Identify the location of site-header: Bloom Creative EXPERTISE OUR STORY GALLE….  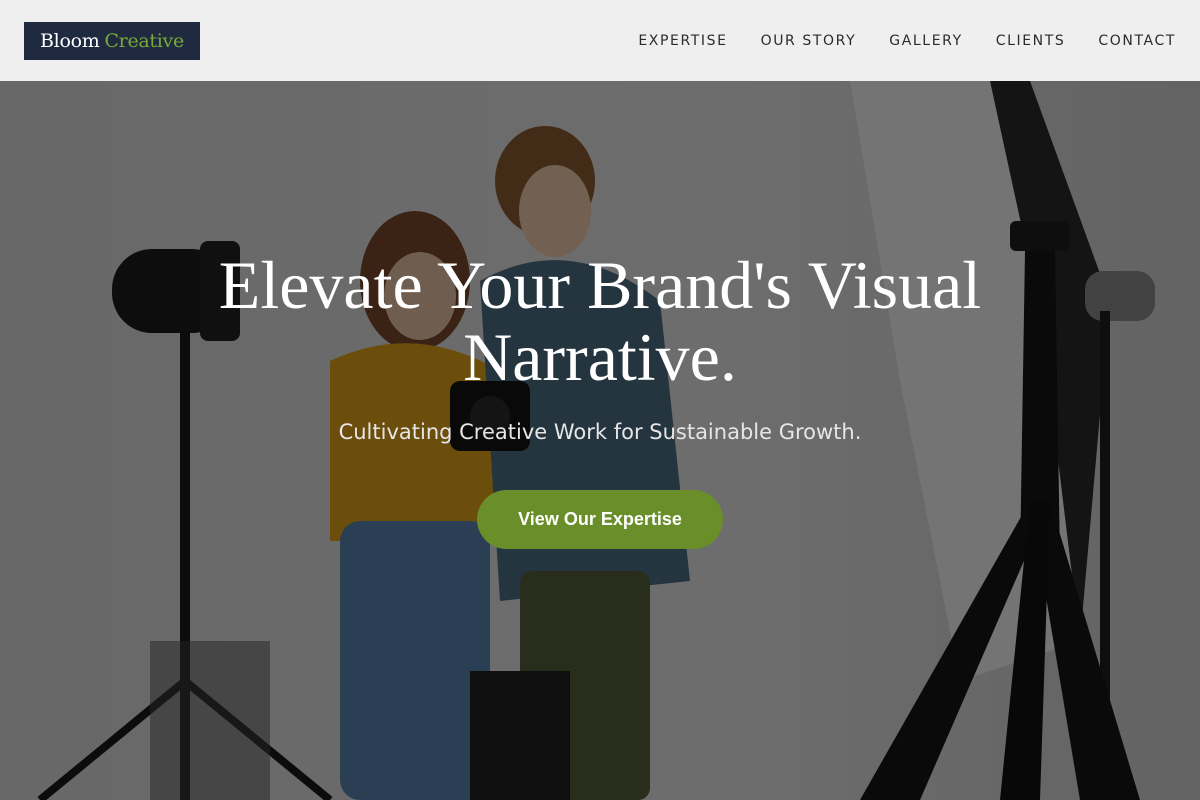
(600, 40).